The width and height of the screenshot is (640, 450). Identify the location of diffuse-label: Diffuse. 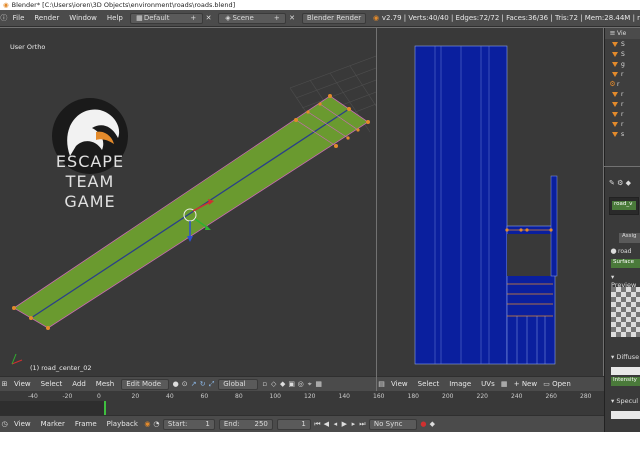
(628, 357).